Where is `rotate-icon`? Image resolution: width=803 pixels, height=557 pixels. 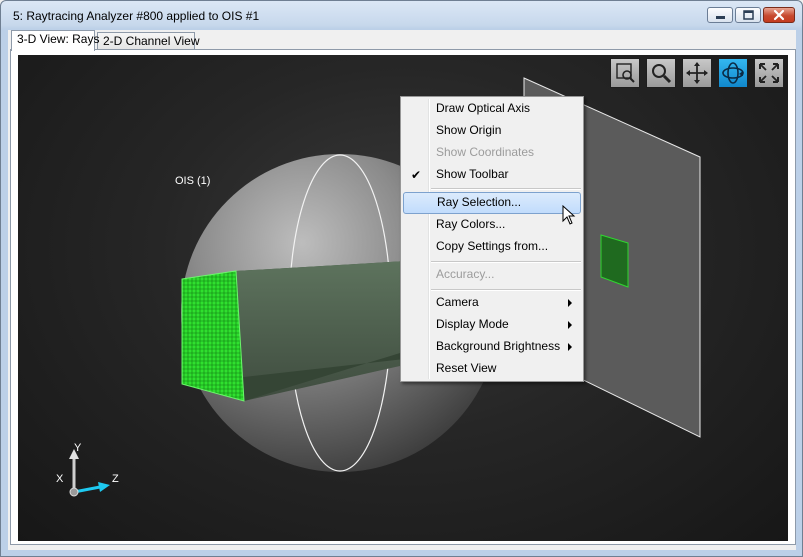
rotate-icon is located at coordinates (733, 73).